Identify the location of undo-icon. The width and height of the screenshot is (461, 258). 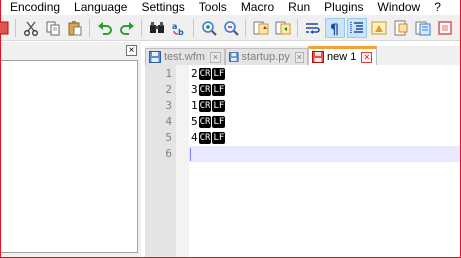
(105, 28).